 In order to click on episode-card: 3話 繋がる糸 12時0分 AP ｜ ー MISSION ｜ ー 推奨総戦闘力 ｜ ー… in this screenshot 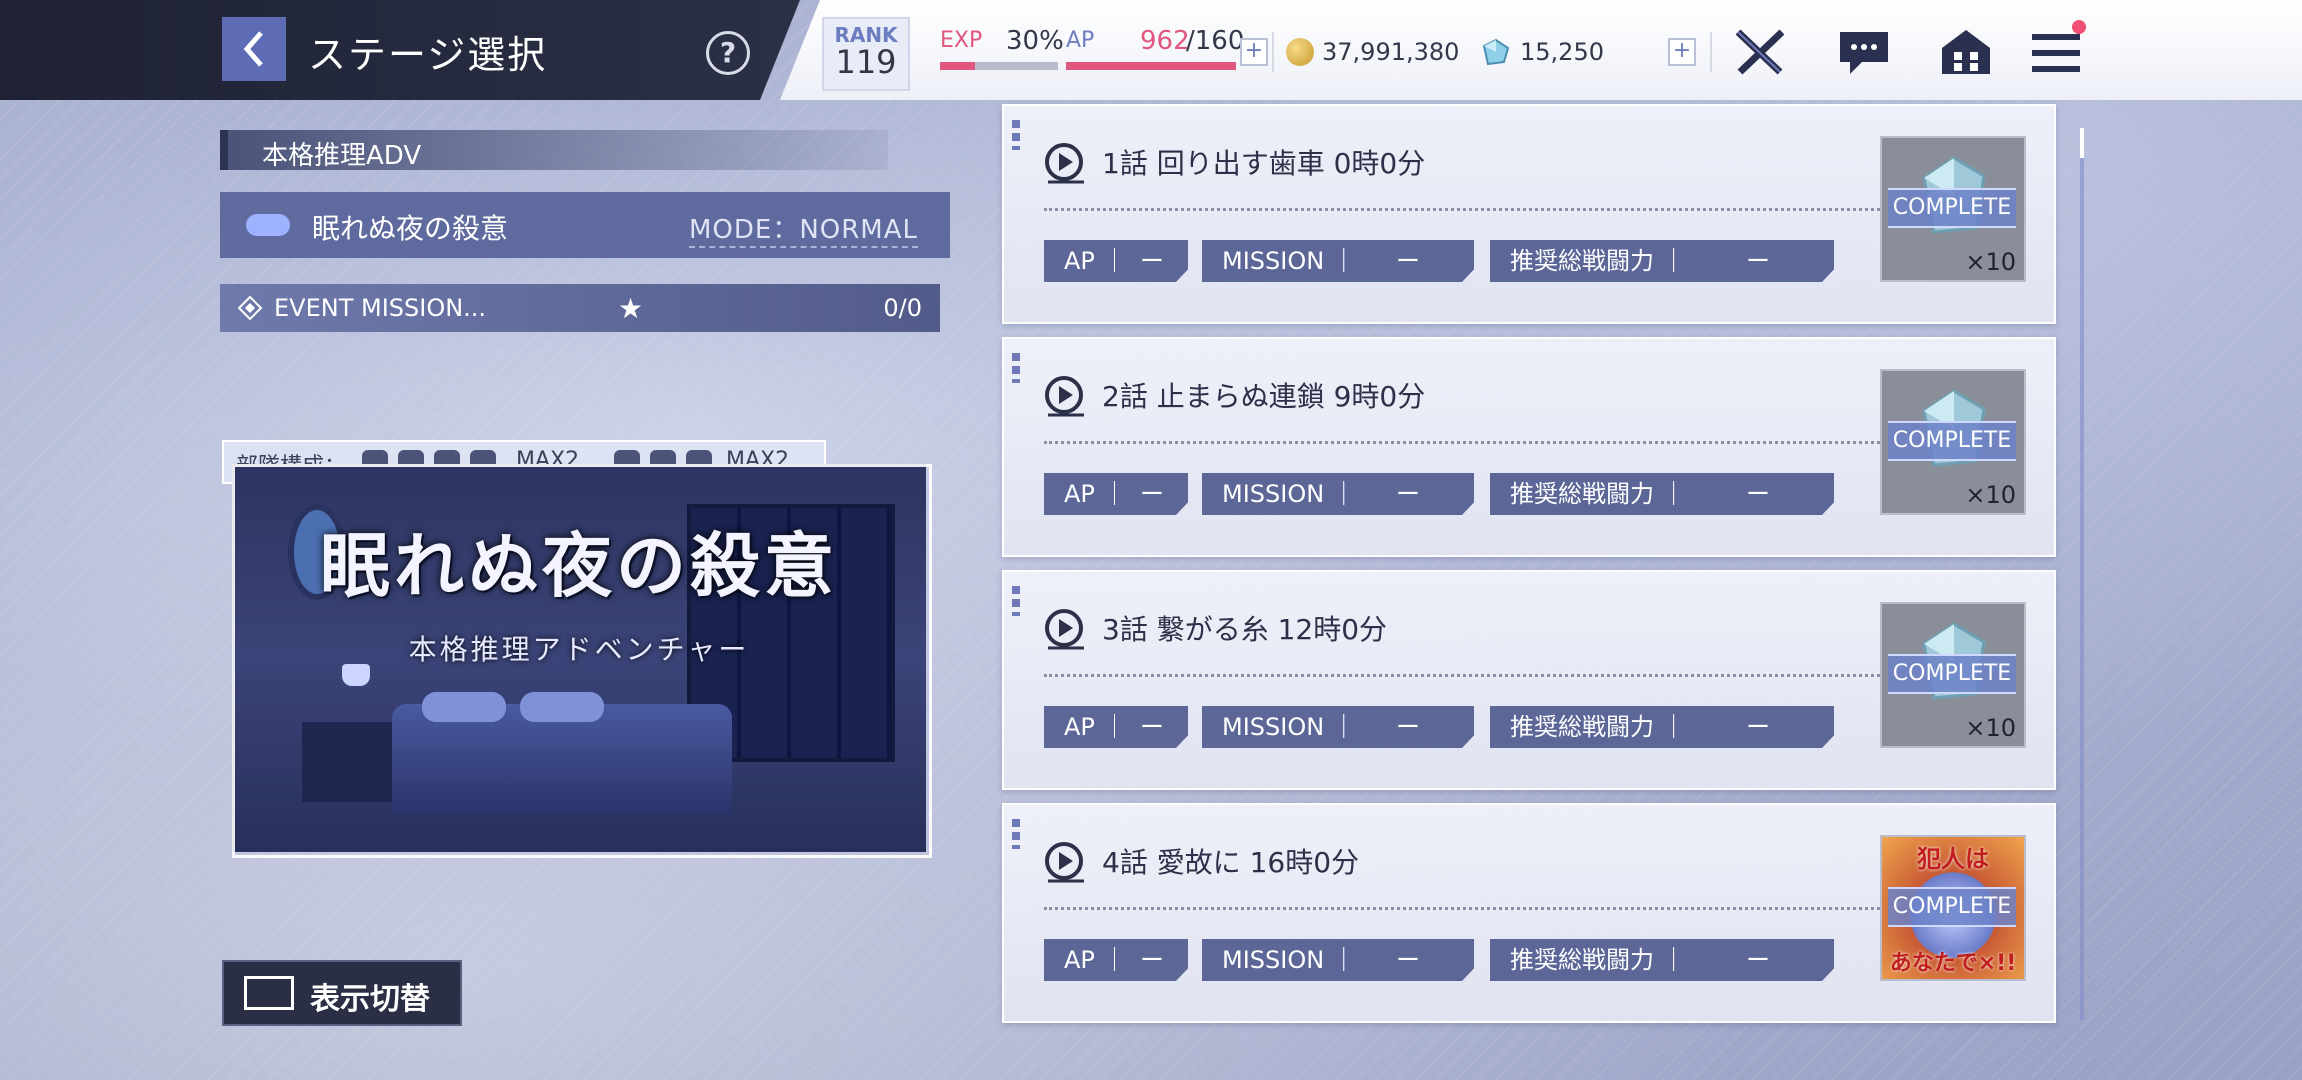, I will do `click(1529, 680)`.